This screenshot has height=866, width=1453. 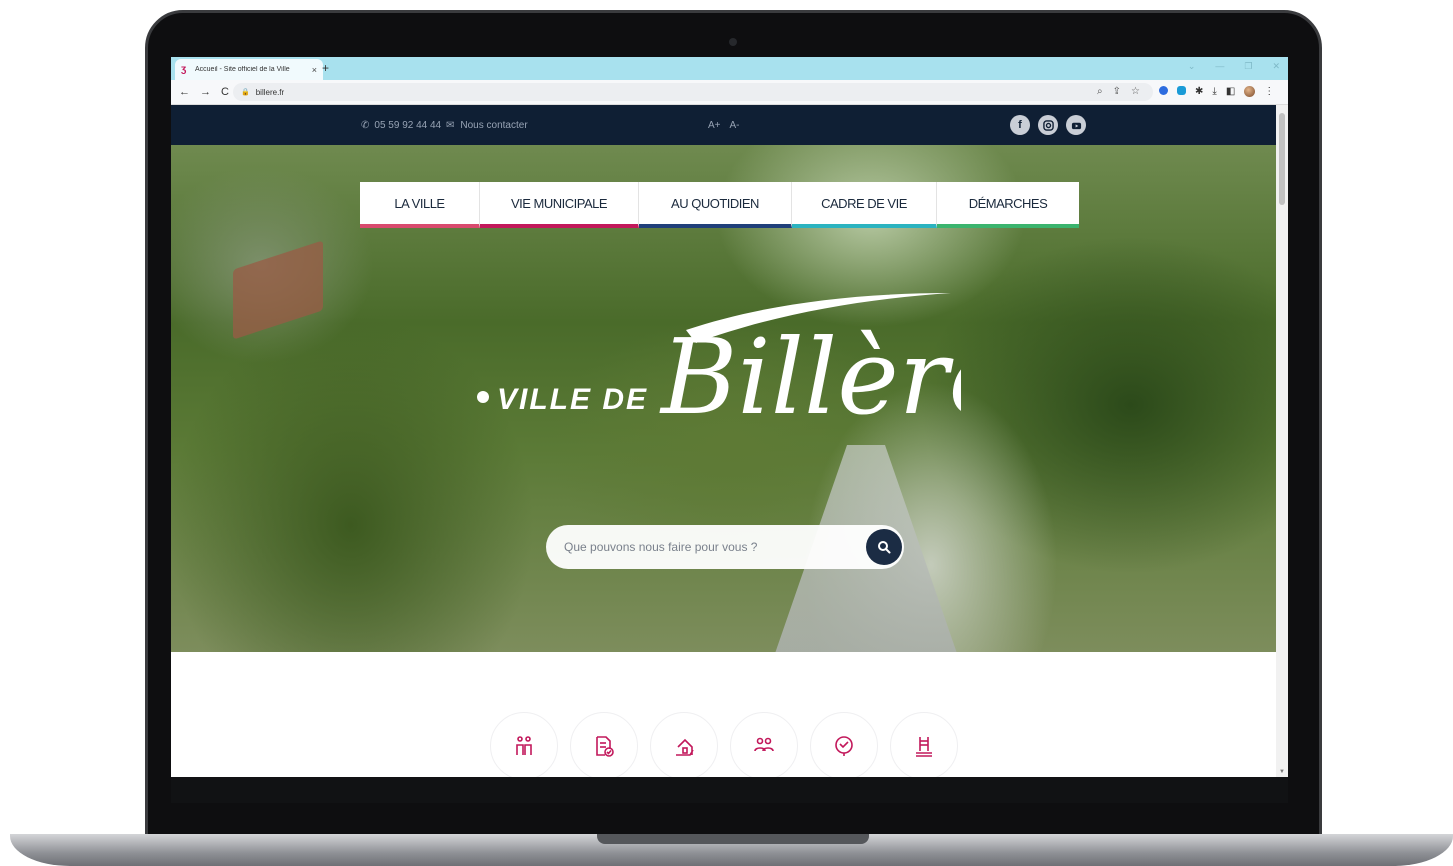 I want to click on quick-access-family, so click(x=524, y=744).